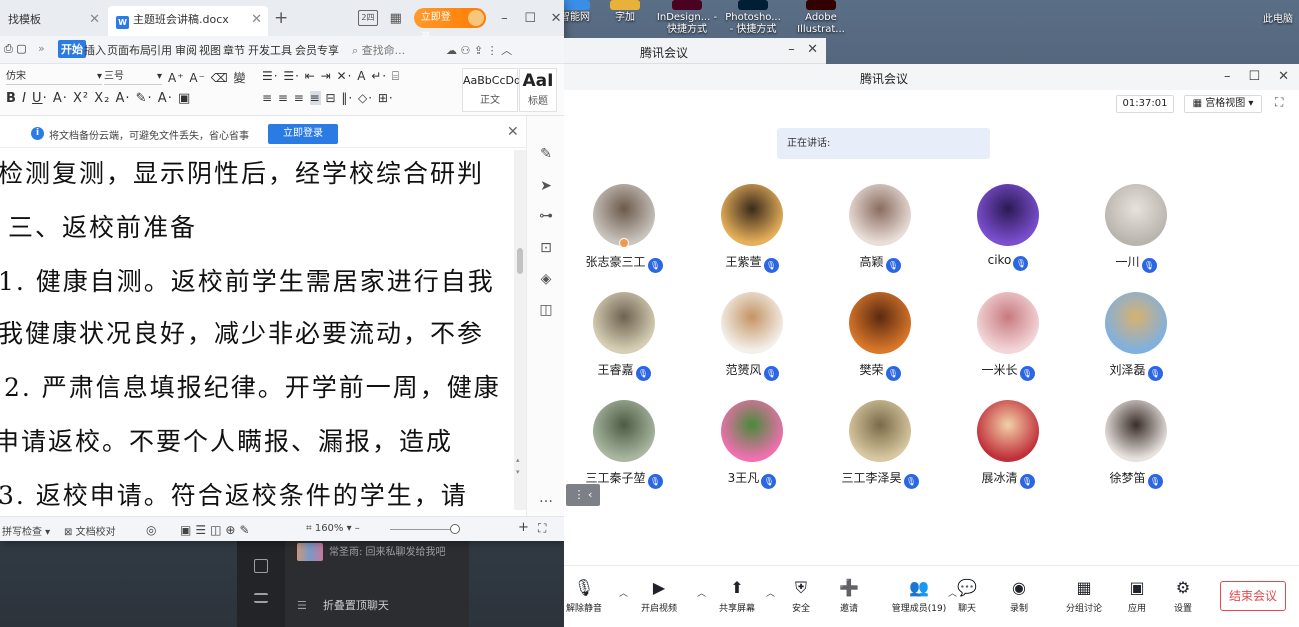 The image size is (1299, 627). What do you see at coordinates (1008, 227) in the screenshot?
I see `participant-tile: ciko 🎙` at bounding box center [1008, 227].